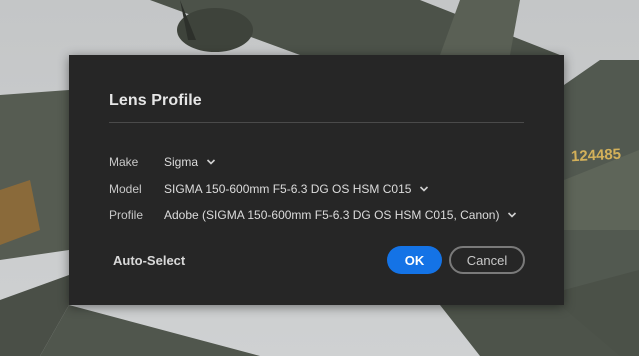  I want to click on make-dropdown: Sigma, so click(190, 162).